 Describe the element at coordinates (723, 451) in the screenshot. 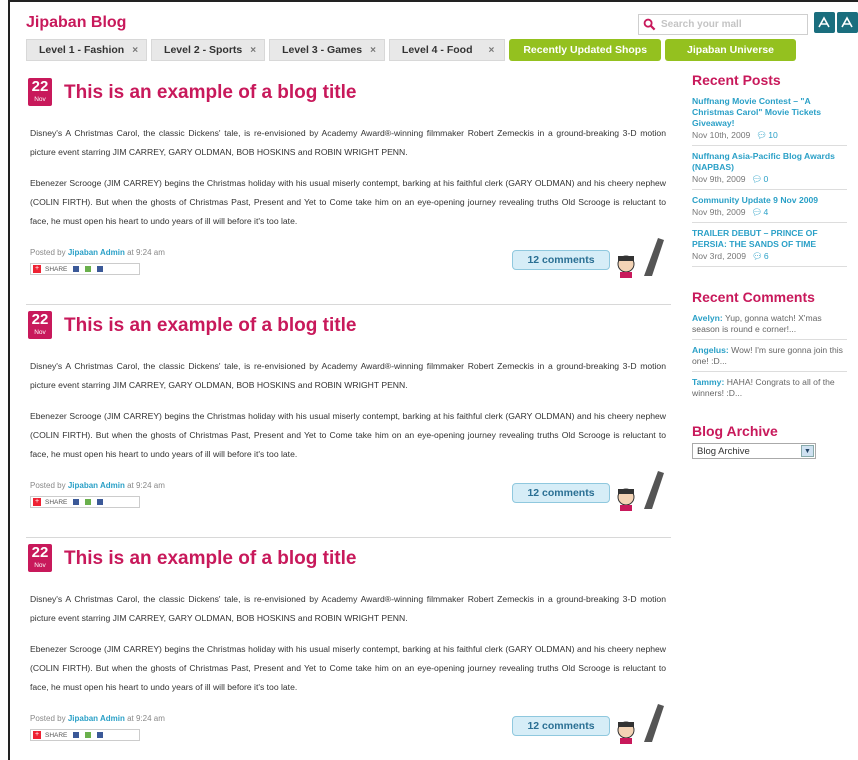

I see `archive-select-value: Blog Archive` at that location.